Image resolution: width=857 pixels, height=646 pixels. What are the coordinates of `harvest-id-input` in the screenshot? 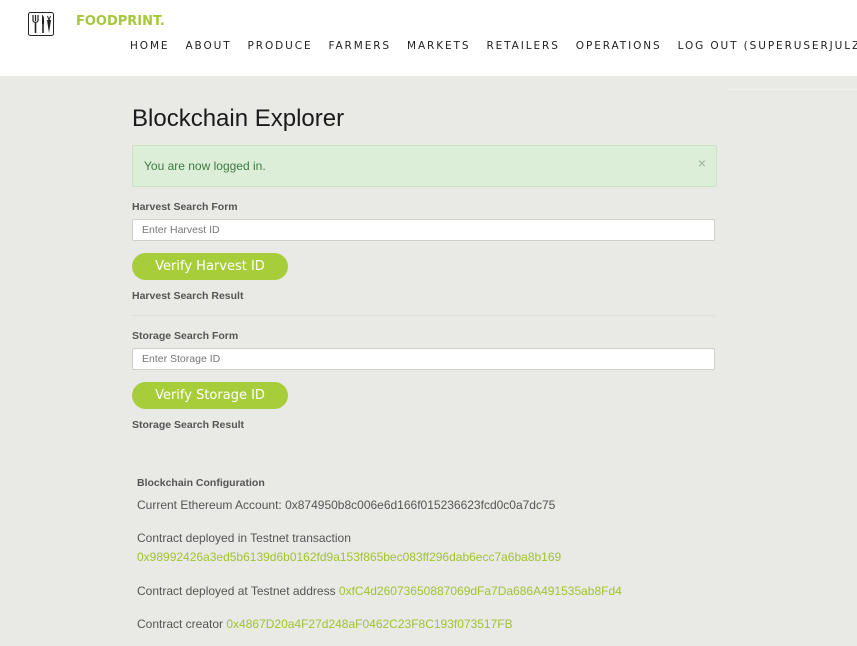 It's located at (423, 230).